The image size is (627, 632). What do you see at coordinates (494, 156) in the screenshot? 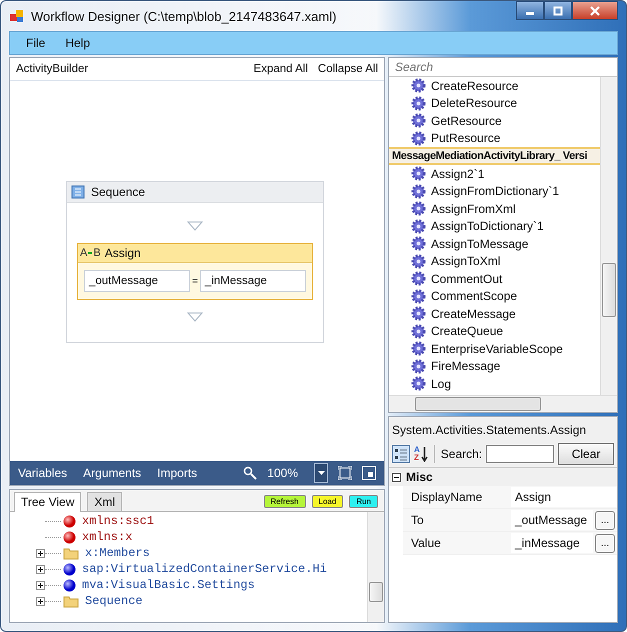
I see `toolbox-category: MessageMediationActivityLibrary_ Versi` at bounding box center [494, 156].